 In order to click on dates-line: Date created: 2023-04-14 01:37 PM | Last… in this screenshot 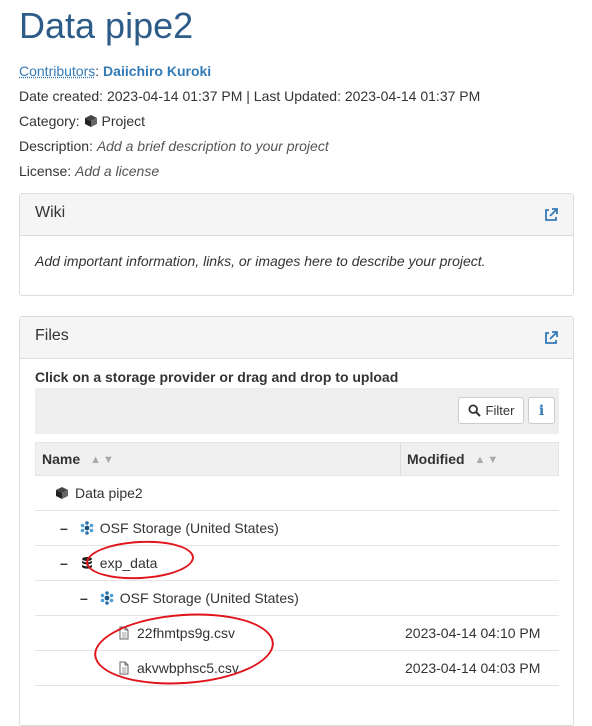, I will do `click(249, 96)`.